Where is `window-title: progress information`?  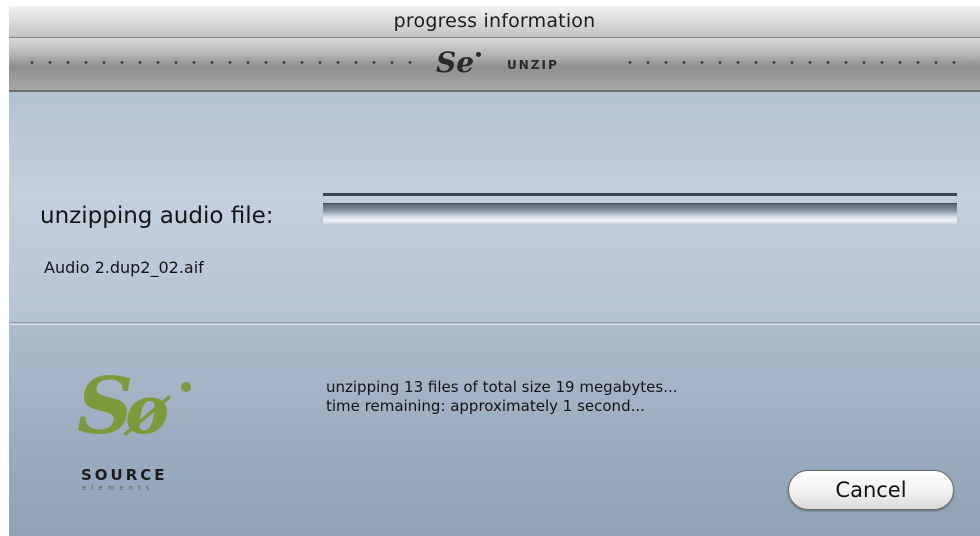
window-title: progress information is located at coordinates (494, 21).